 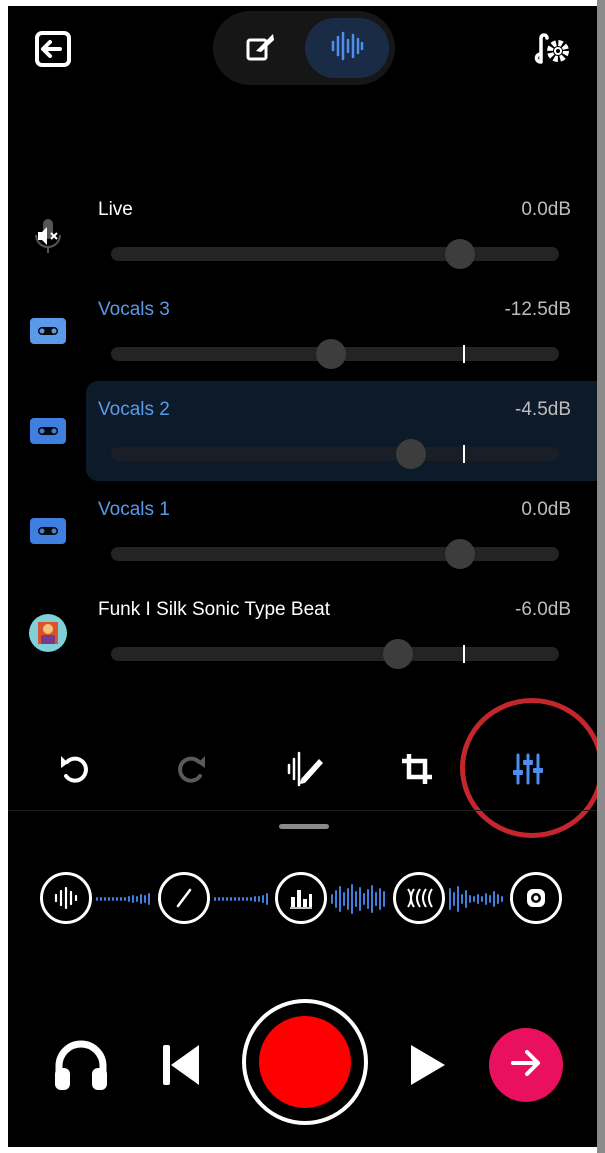 What do you see at coordinates (419, 898) in the screenshot?
I see `reverb-effect-icon` at bounding box center [419, 898].